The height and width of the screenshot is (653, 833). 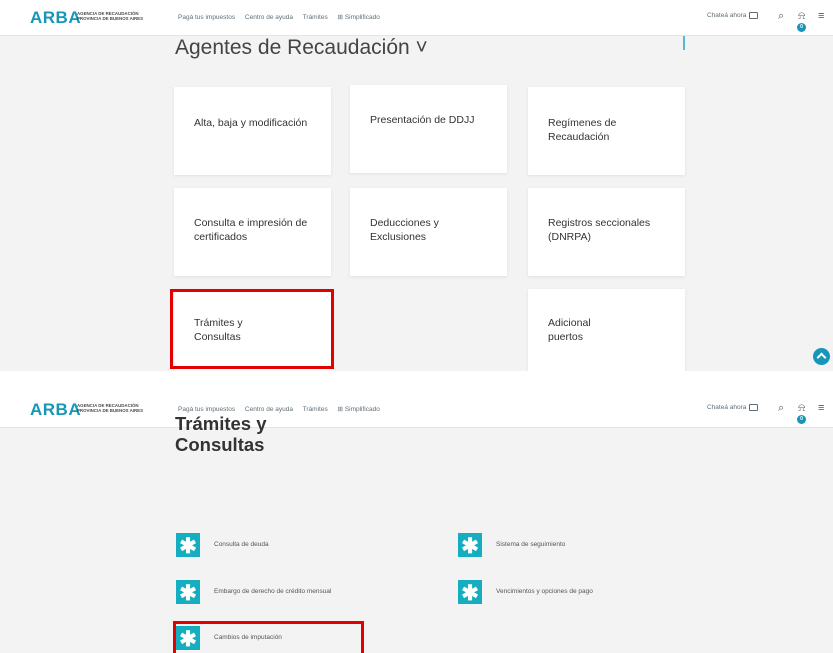 I want to click on scroll-to-top-button, so click(x=821, y=356).